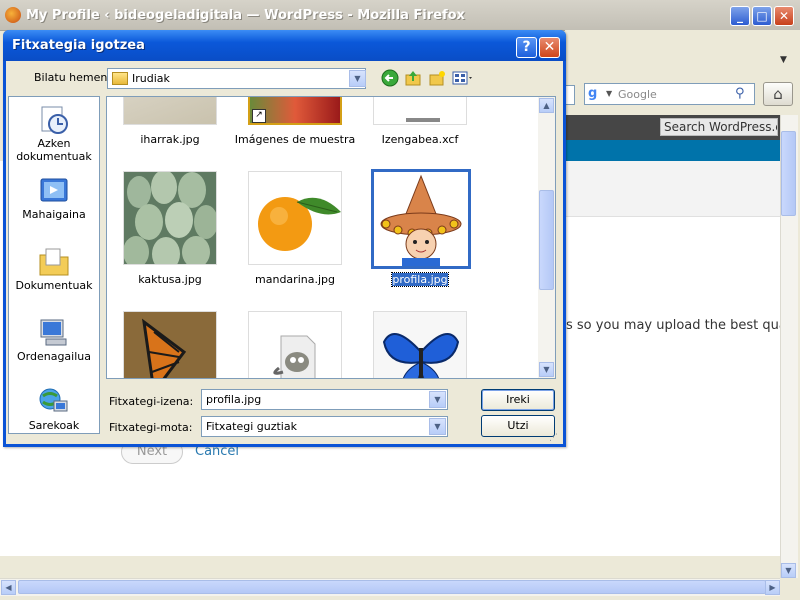  I want to click on file-thumb-tangerine, so click(295, 218).